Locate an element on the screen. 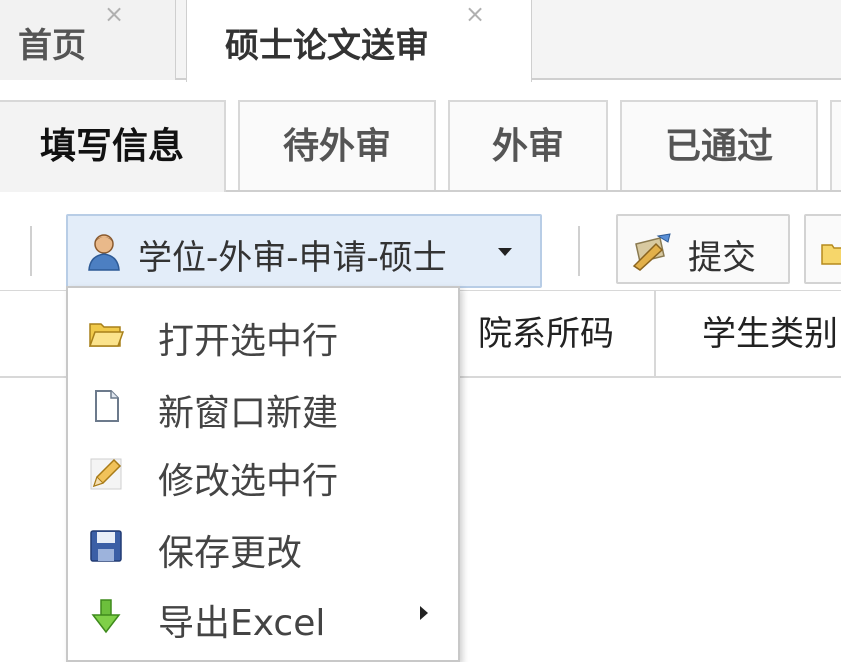 The image size is (841, 662). submit-button-label: 提交 is located at coordinates (722, 258).